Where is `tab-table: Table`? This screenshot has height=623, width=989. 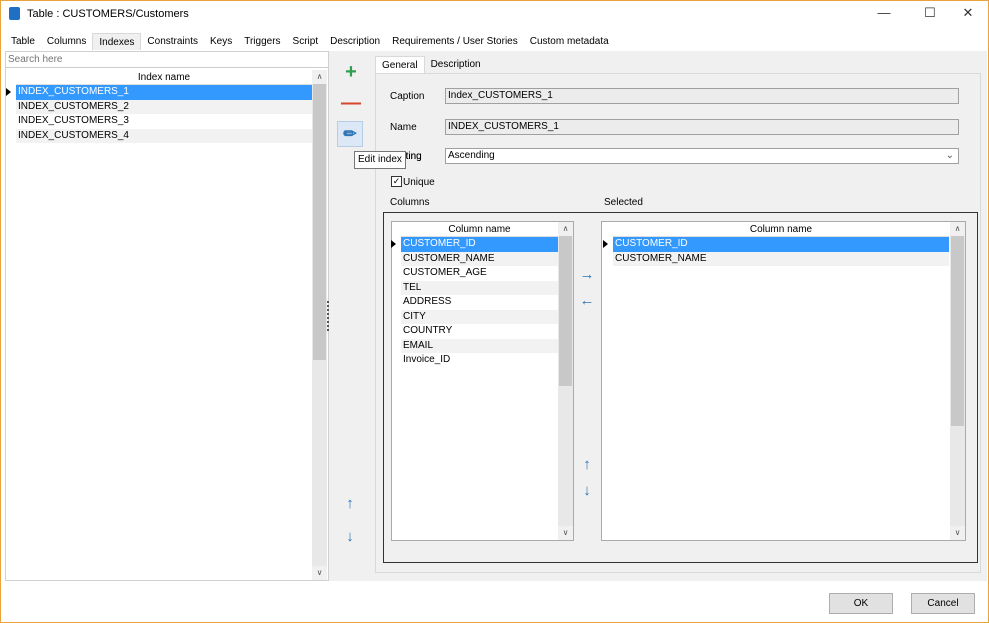 tab-table: Table is located at coordinates (23, 41).